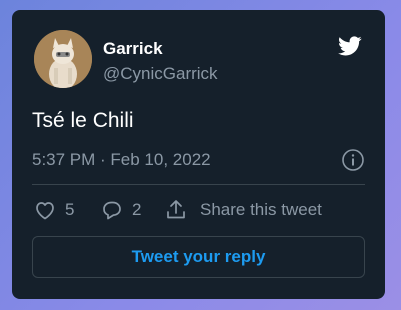  I want to click on divider, so click(198, 184).